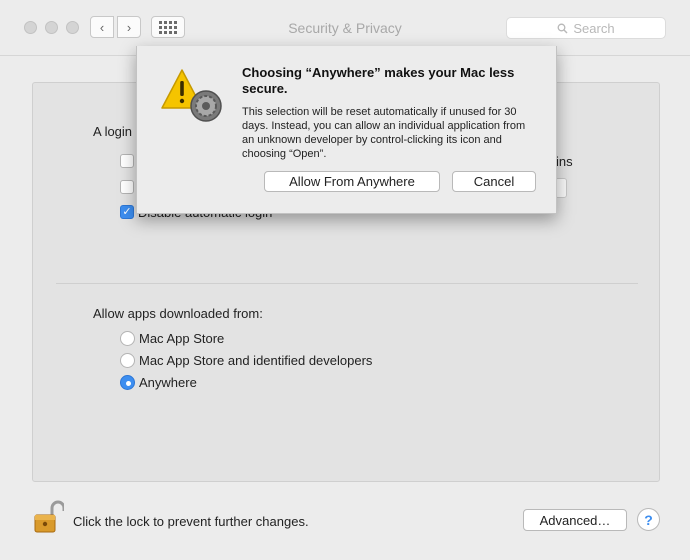 This screenshot has width=690, height=560. Describe the element at coordinates (51, 27) in the screenshot. I see `minimize-window-button` at that location.